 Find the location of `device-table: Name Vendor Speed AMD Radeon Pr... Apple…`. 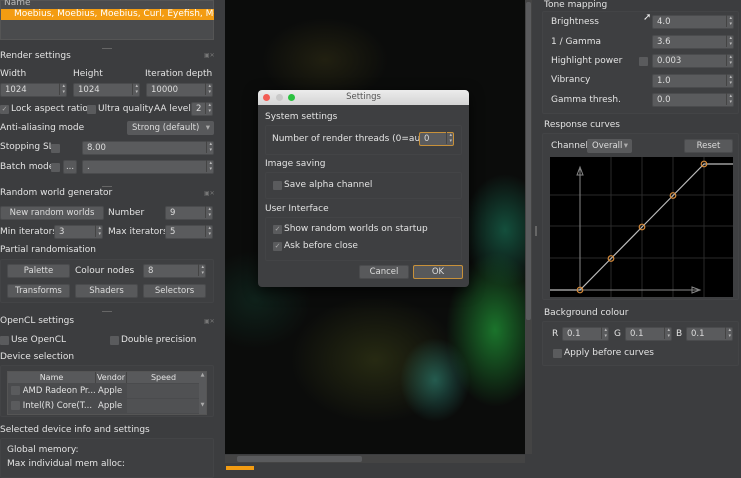

device-table: Name Vendor Speed AMD Radeon Pr... Apple… is located at coordinates (107, 393).